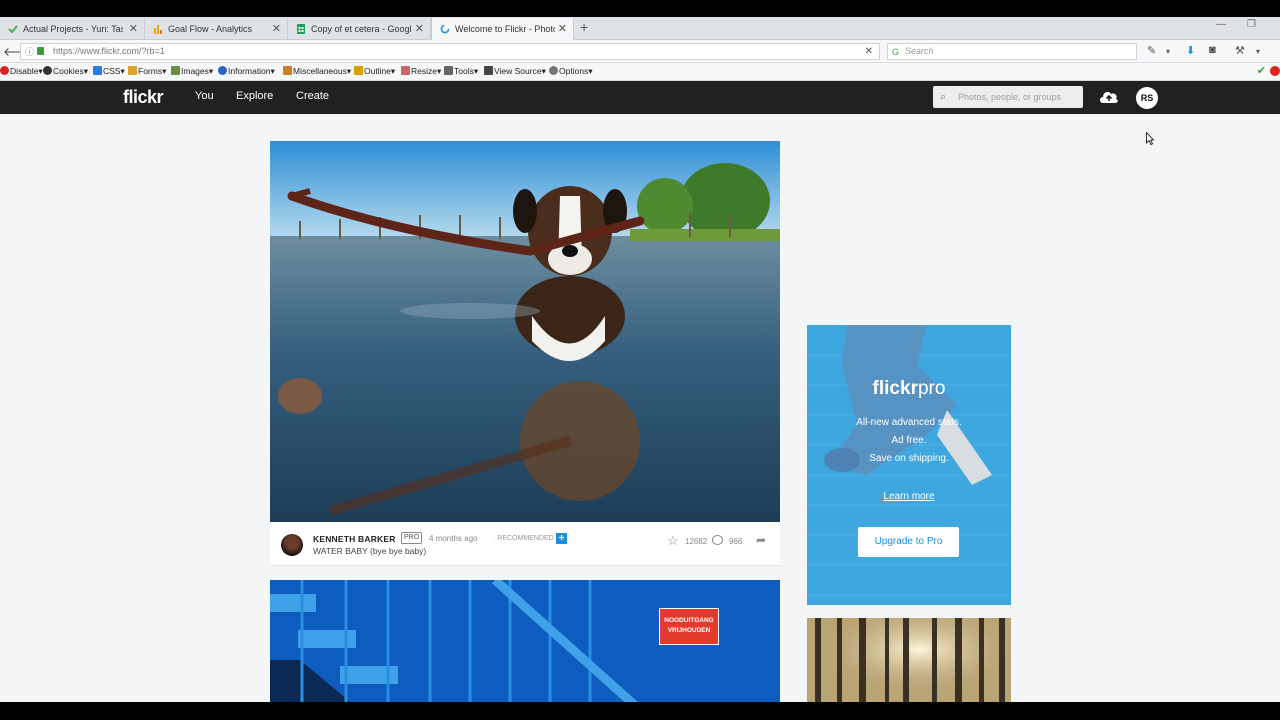 Image resolution: width=1280 pixels, height=720 pixels. I want to click on tools-icon: ⚒, so click(1240, 50).